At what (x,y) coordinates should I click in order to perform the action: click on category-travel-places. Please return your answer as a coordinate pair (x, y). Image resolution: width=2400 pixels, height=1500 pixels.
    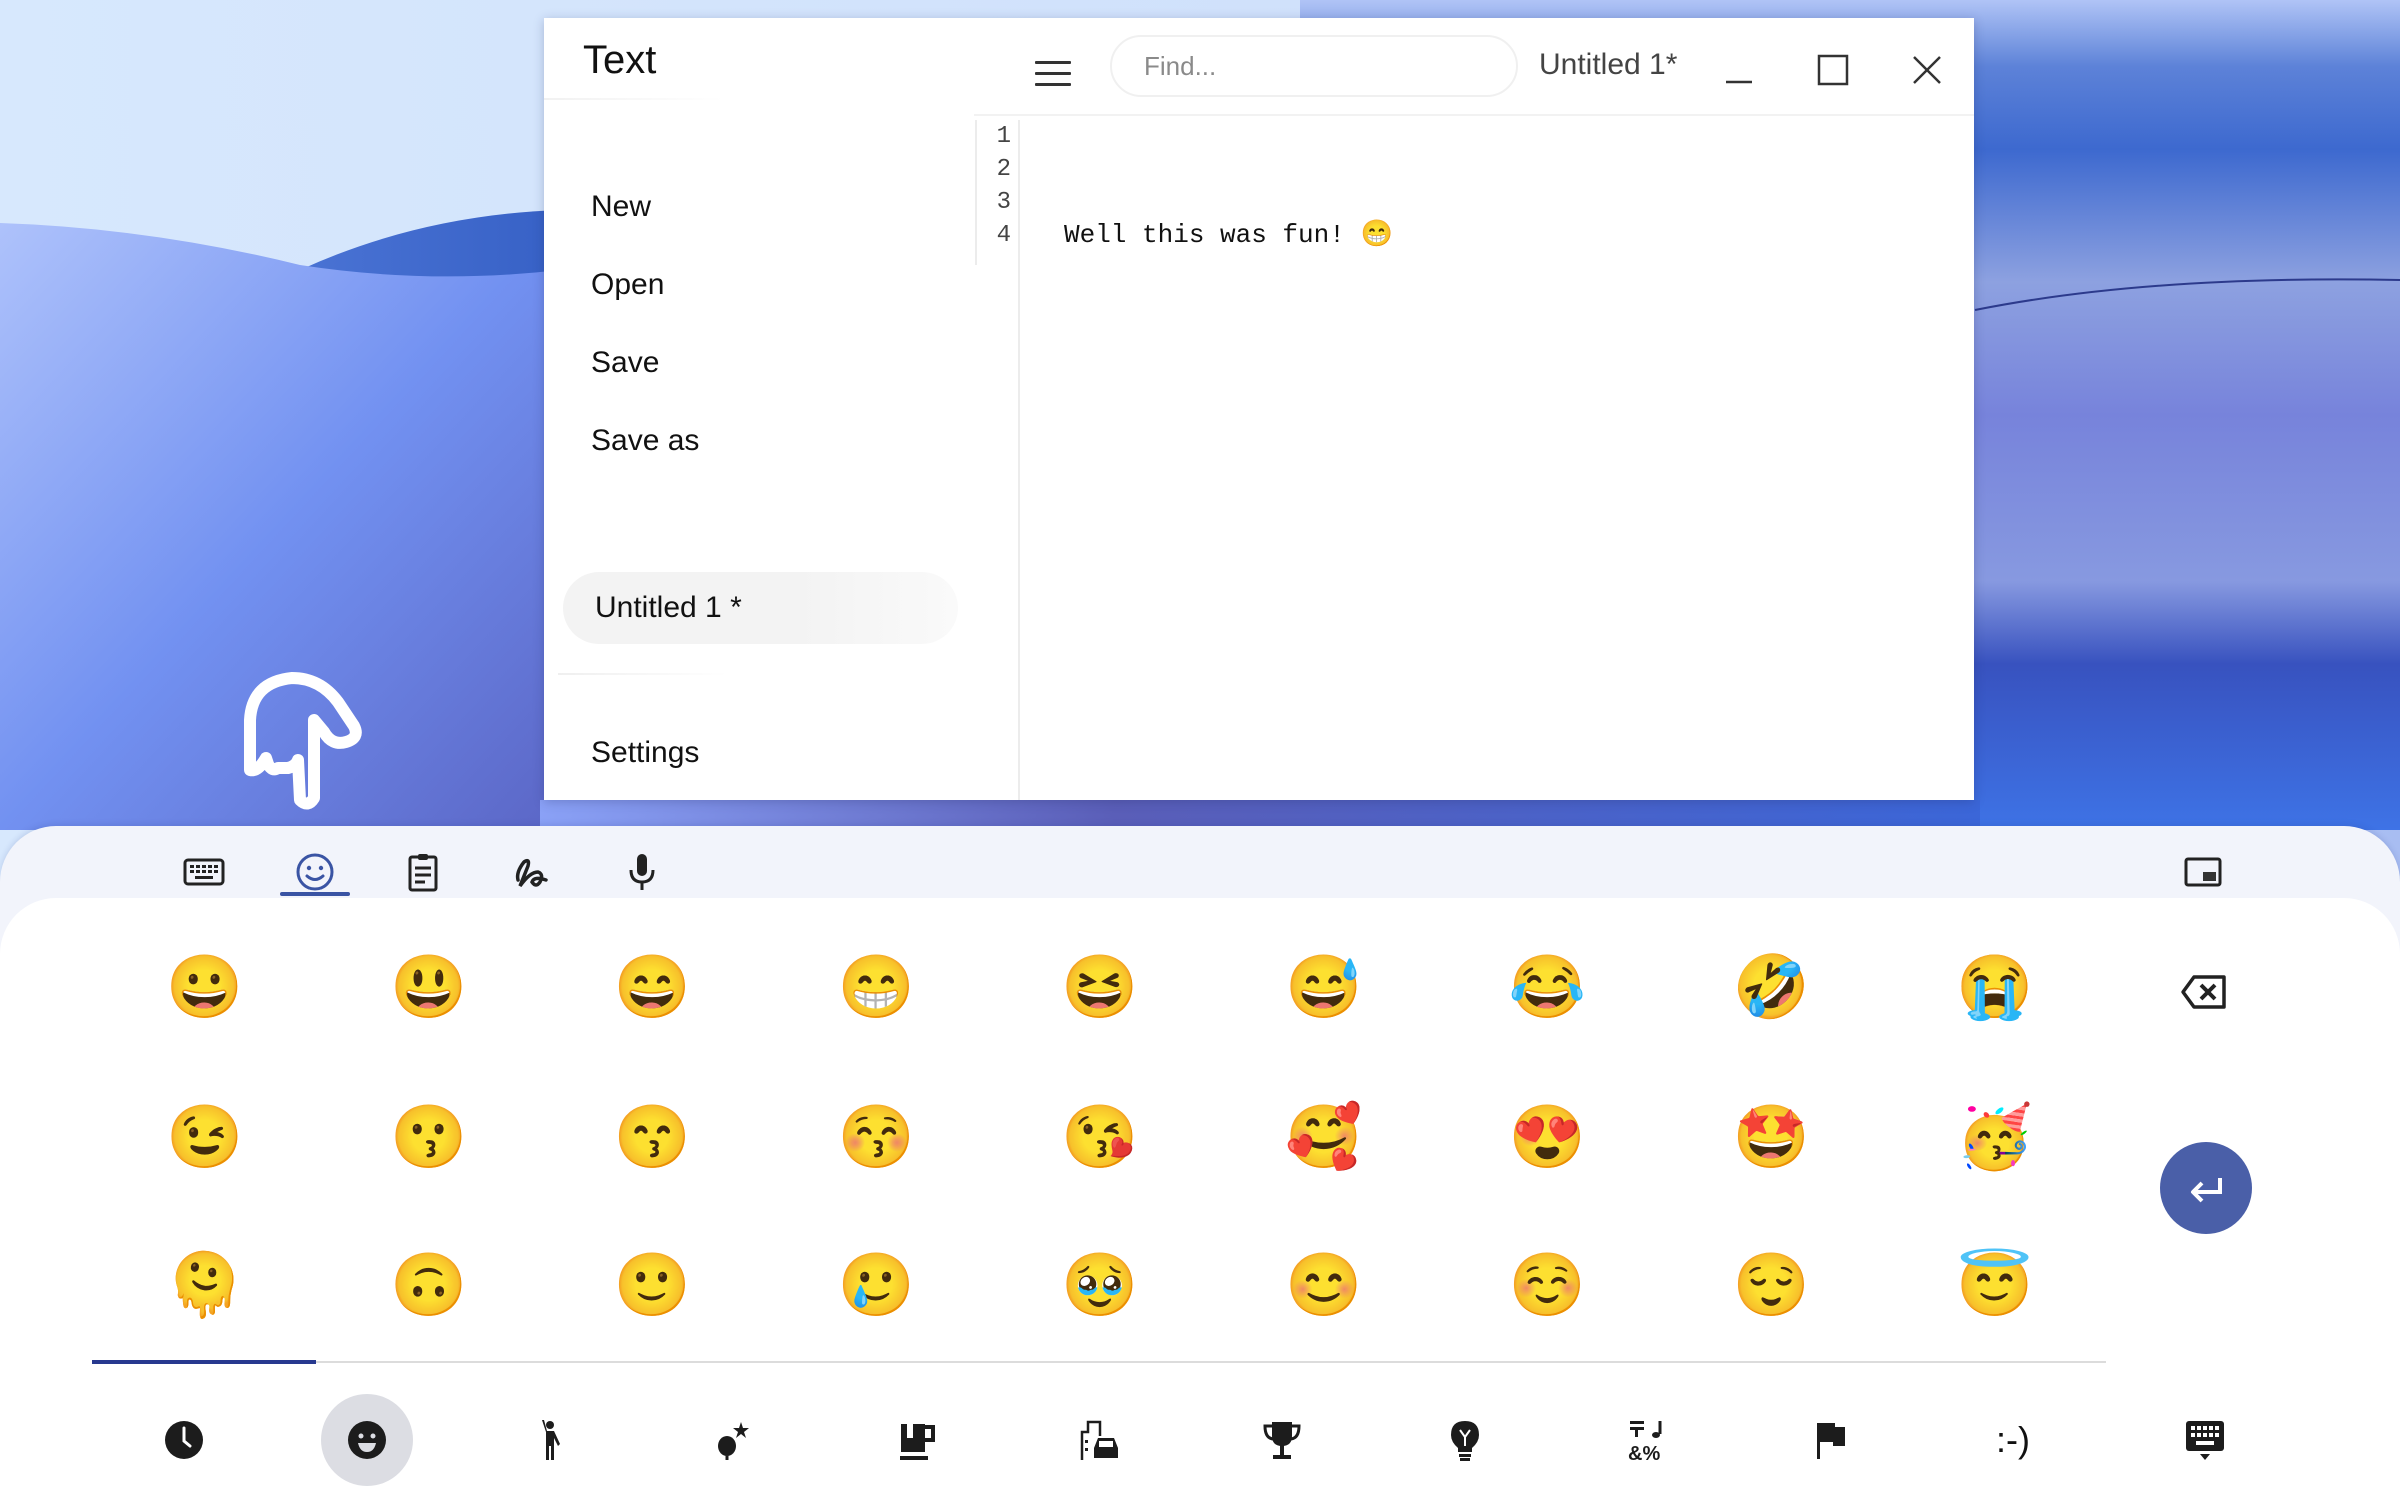
    Looking at the image, I should click on (1100, 1440).